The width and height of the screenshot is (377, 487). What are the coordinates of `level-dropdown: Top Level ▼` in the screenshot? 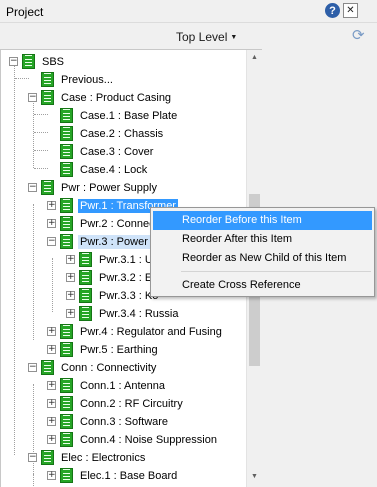 It's located at (206, 37).